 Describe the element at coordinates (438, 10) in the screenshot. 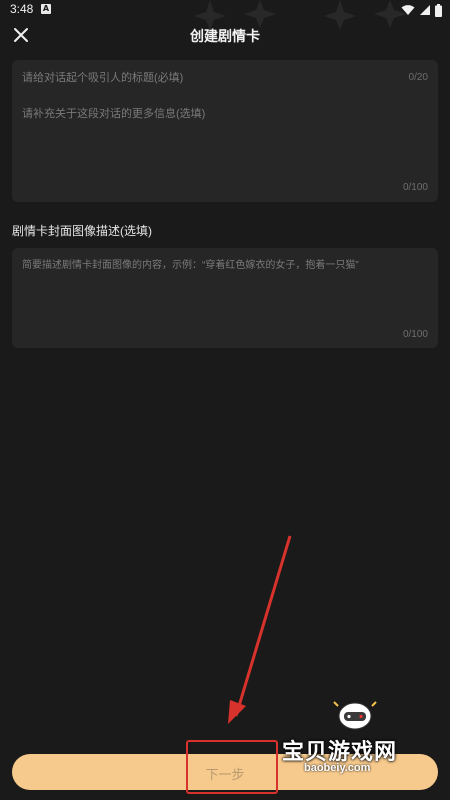

I see `battery-icon` at that location.